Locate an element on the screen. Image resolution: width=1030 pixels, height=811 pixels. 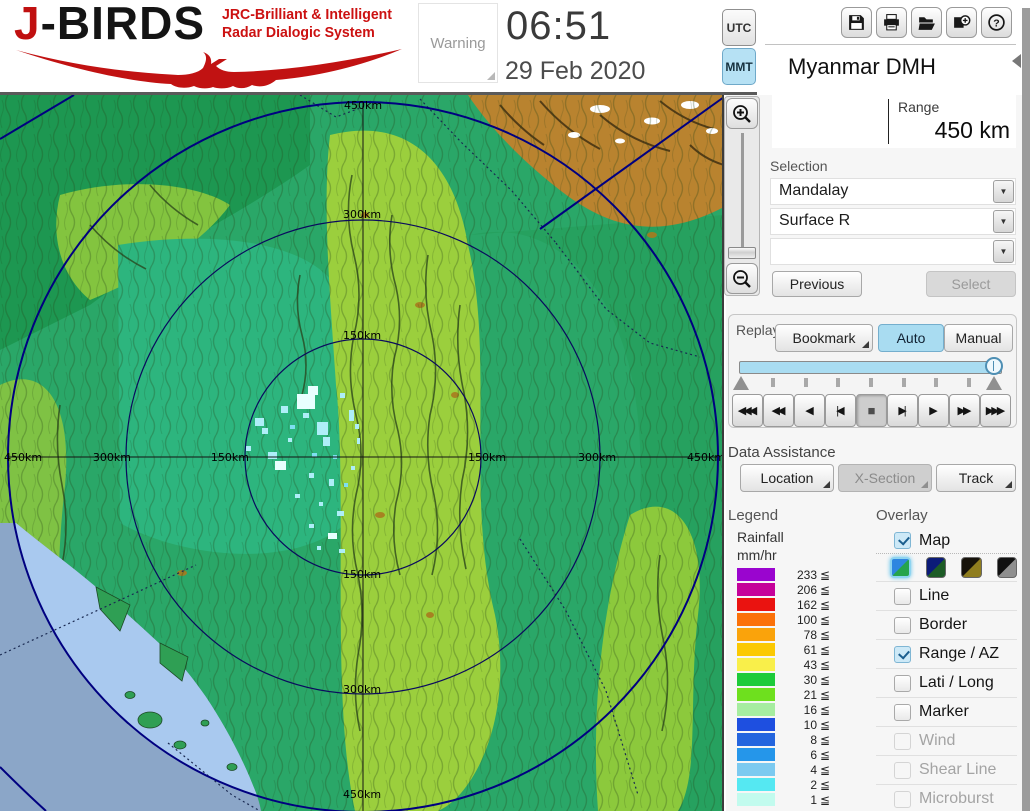
legend-value: 6 is located at coordinates (813, 754).